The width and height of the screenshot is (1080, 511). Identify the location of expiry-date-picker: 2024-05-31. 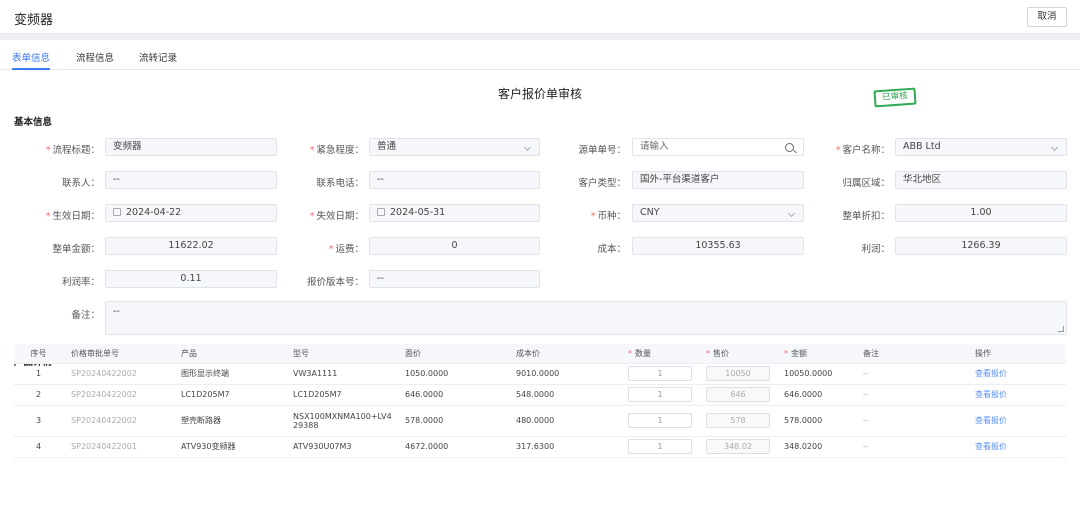
(454, 213).